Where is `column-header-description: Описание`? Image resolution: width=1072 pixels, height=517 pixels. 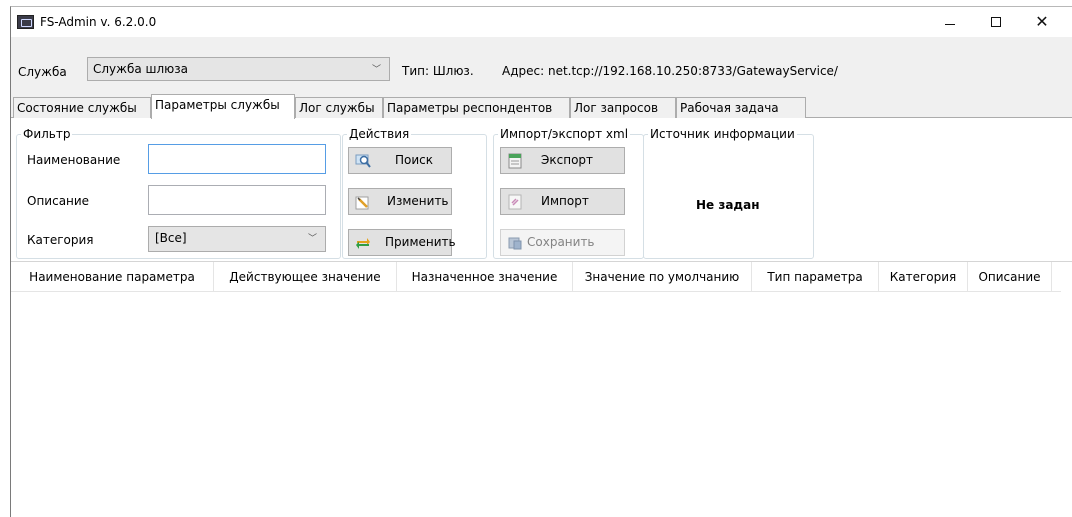
column-header-description: Описание is located at coordinates (1010, 277).